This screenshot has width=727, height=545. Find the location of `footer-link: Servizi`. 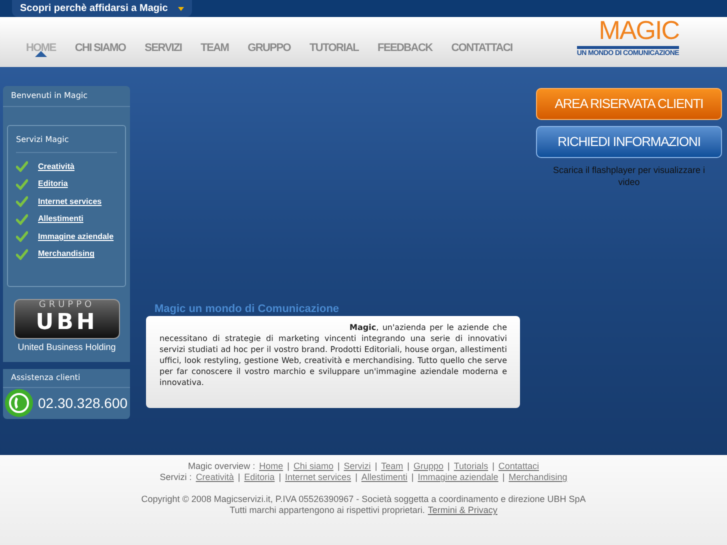

footer-link: Servizi is located at coordinates (357, 466).